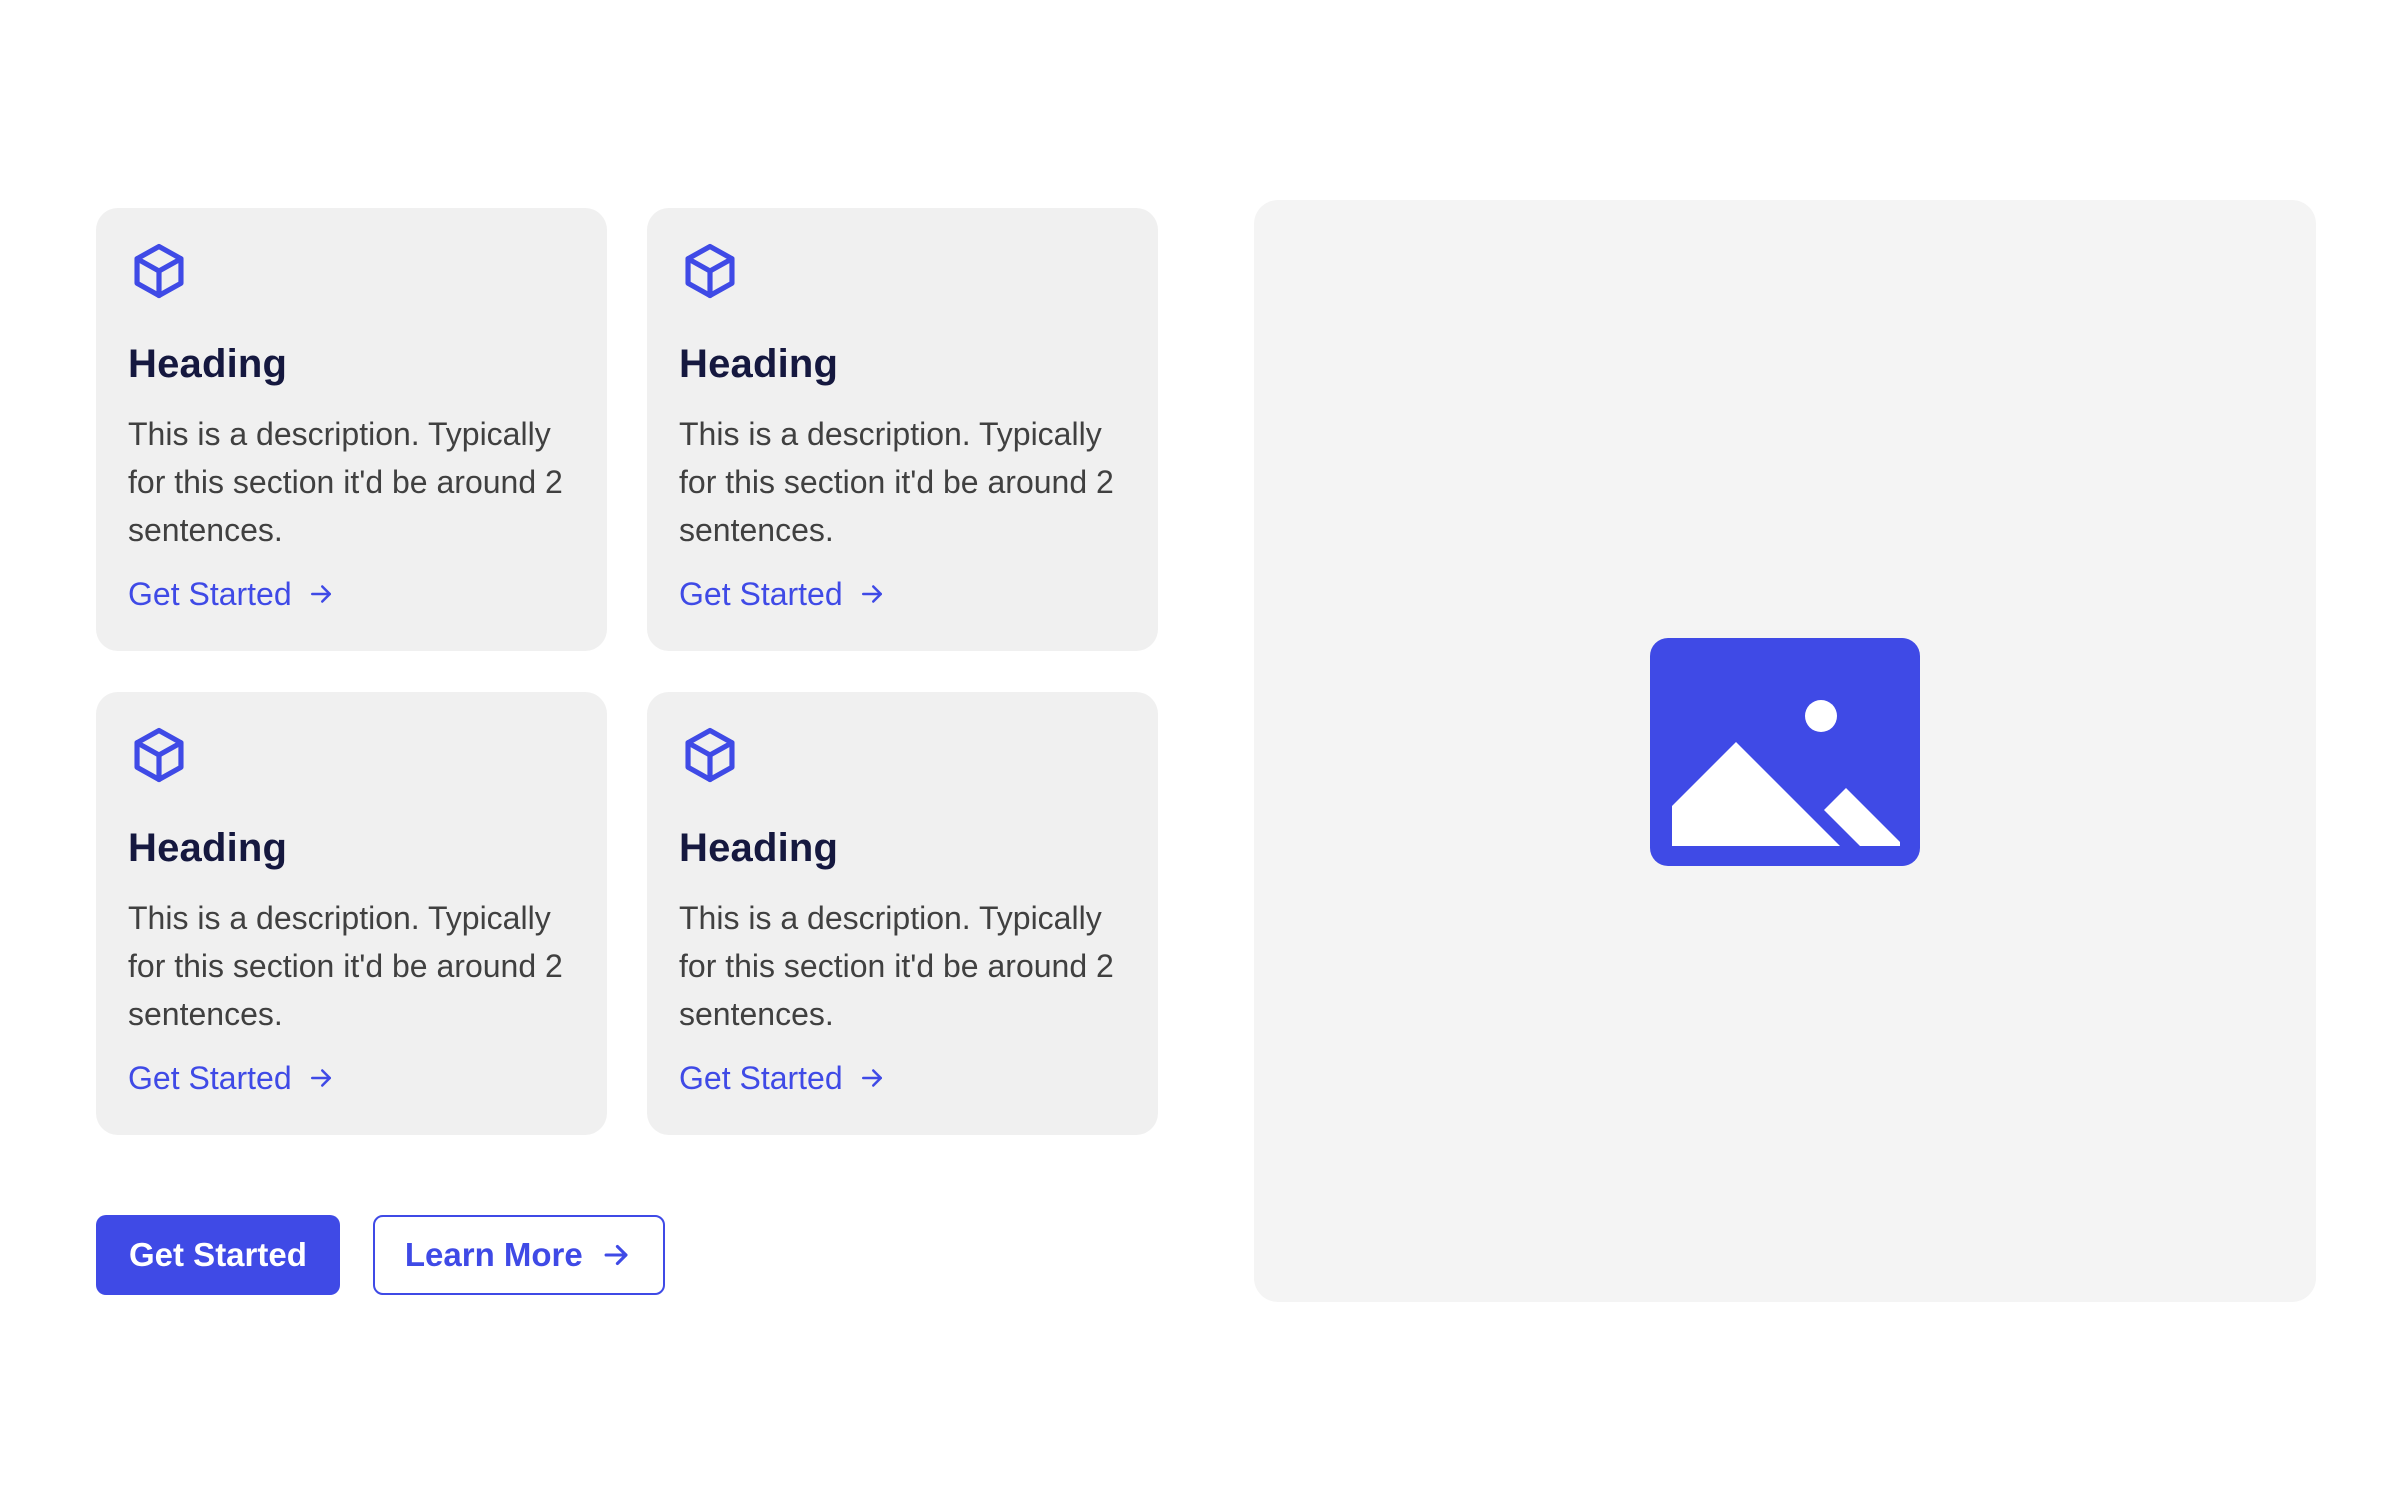 This screenshot has width=2400, height=1498. I want to click on learn-more-label: Learn More, so click(493, 1254).